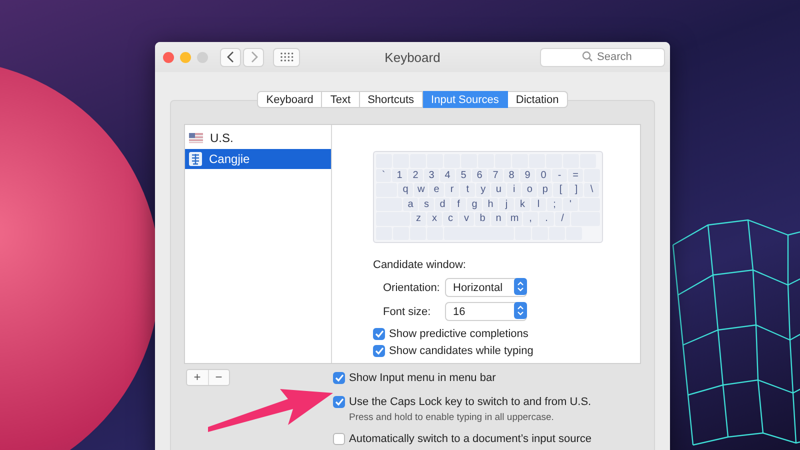 Image resolution: width=800 pixels, height=450 pixels. Describe the element at coordinates (451, 417) in the screenshot. I see `hint-text: Press and hold to enable typing in all uppercase.` at that location.